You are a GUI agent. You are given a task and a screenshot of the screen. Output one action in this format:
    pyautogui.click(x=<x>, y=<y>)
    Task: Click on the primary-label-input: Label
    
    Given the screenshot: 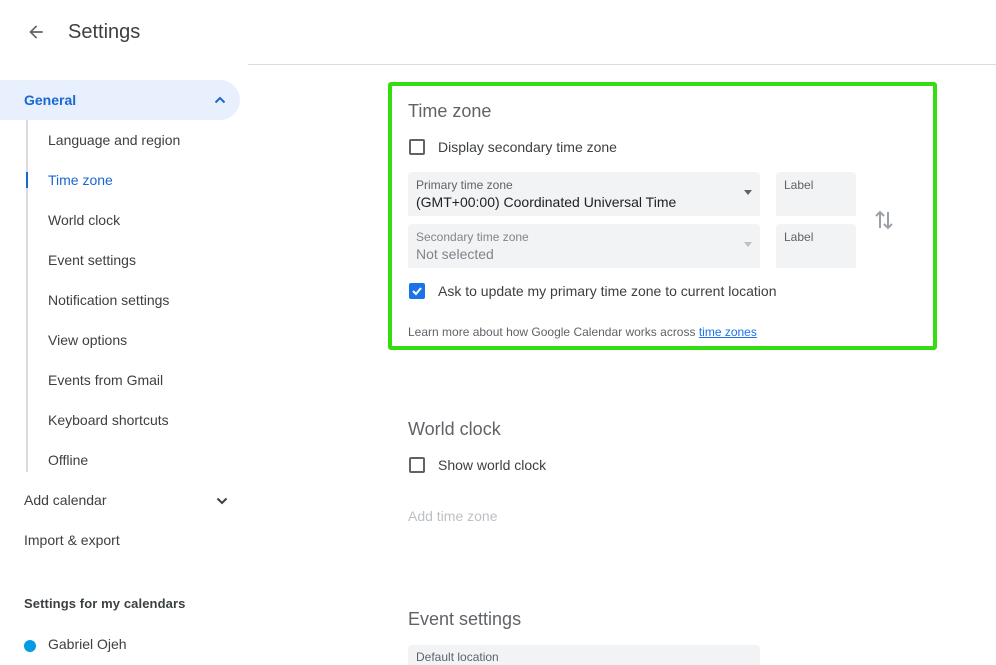 What is the action you would take?
    pyautogui.click(x=816, y=194)
    